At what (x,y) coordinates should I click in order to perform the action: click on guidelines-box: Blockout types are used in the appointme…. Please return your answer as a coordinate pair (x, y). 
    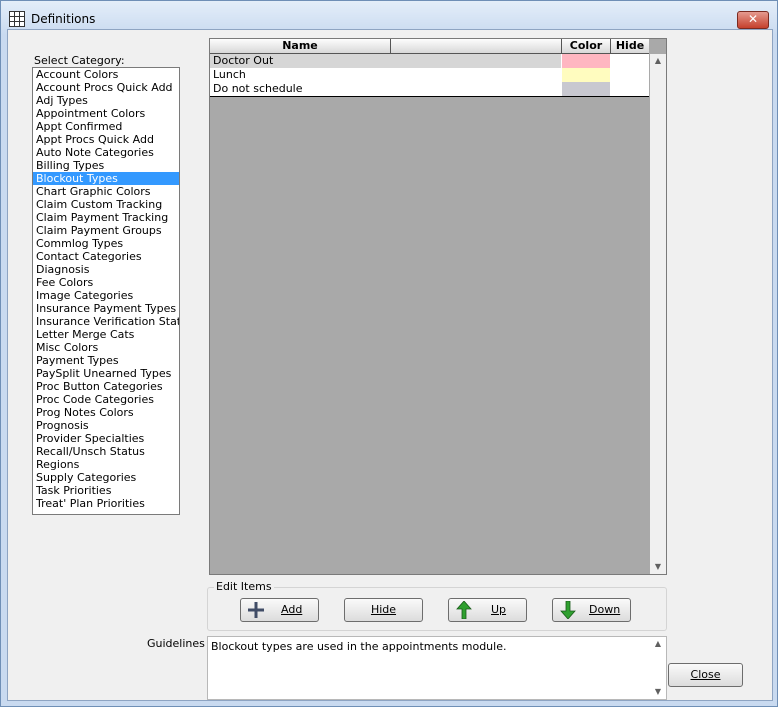
    Looking at the image, I should click on (437, 668).